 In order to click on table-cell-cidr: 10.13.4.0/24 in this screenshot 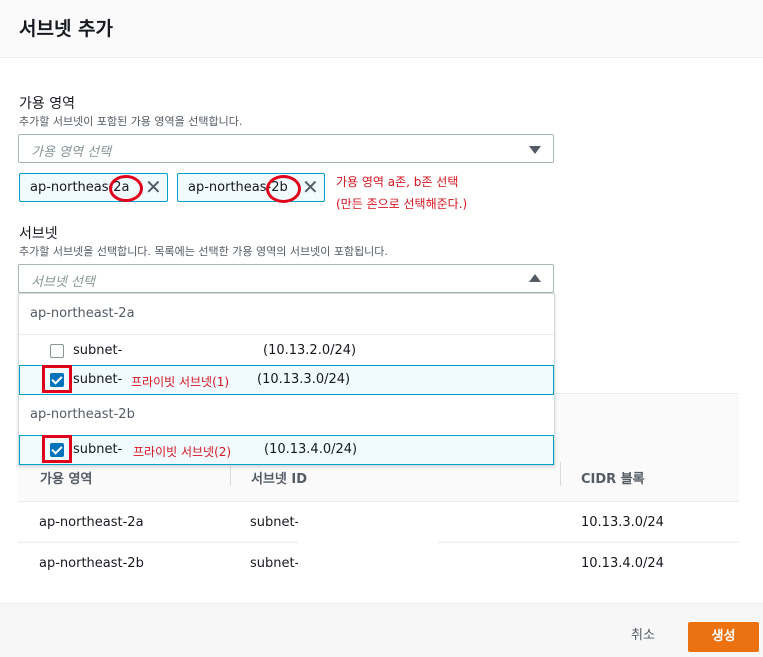, I will do `click(622, 563)`.